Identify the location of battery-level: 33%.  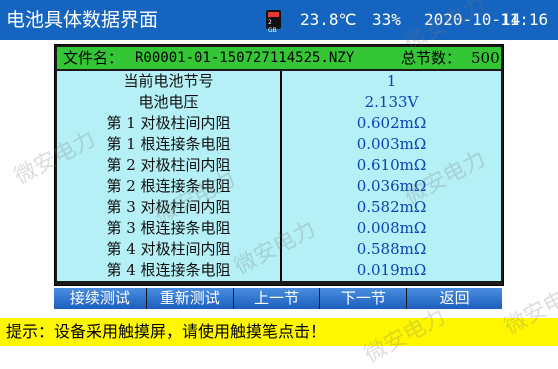
(386, 19).